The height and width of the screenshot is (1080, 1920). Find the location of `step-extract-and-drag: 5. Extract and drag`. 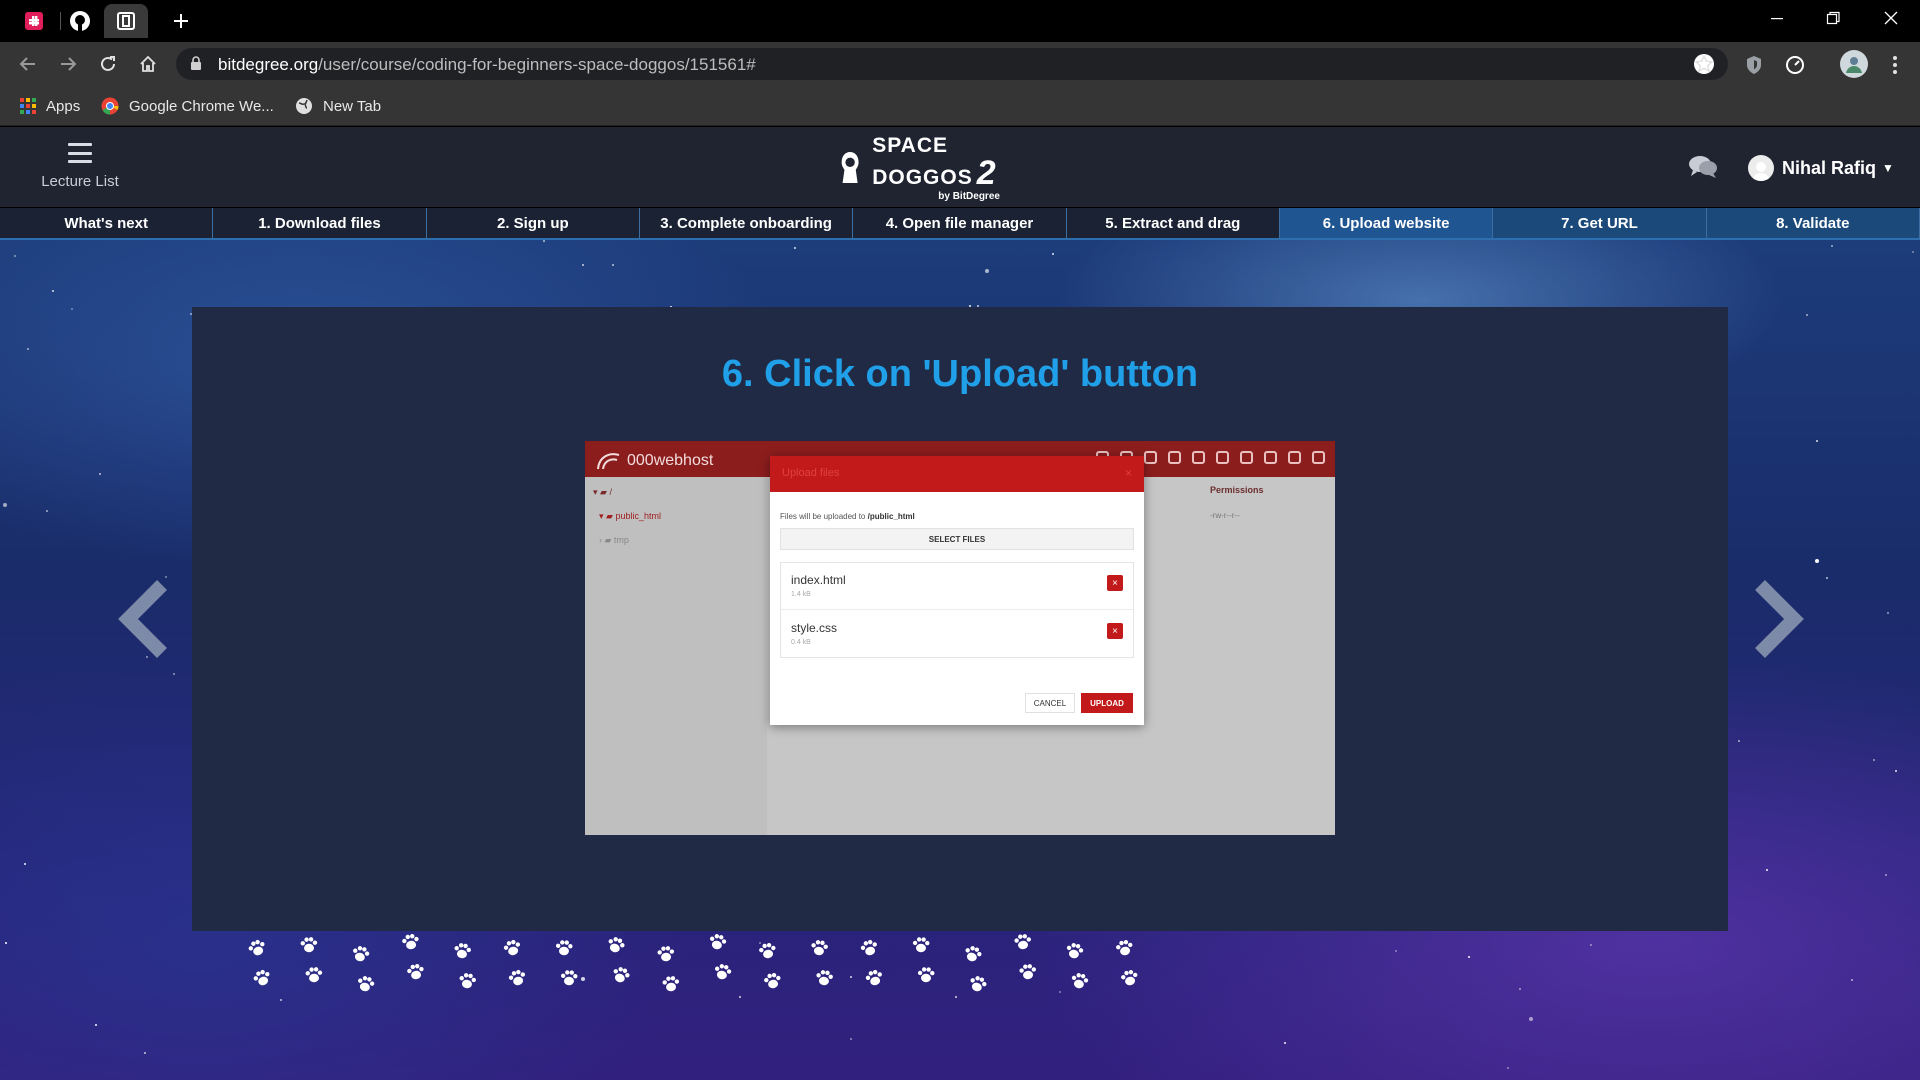

step-extract-and-drag: 5. Extract and drag is located at coordinates (1173, 224).